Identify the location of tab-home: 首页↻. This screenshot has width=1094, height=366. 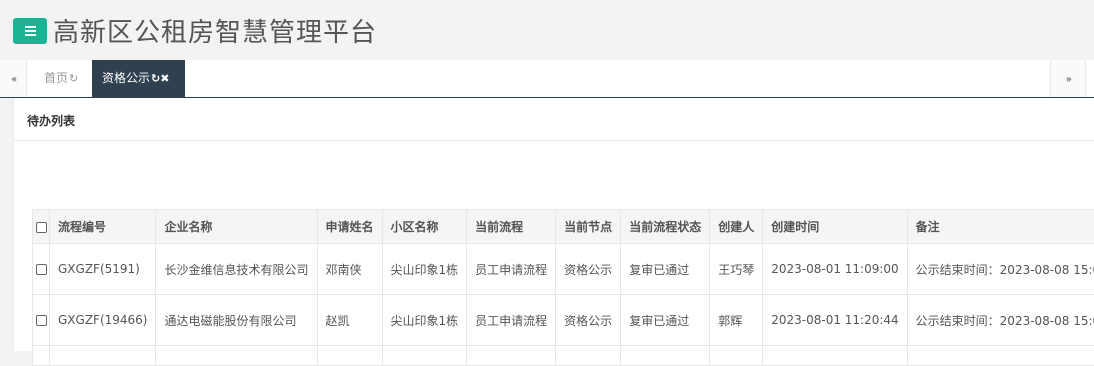
(61, 78).